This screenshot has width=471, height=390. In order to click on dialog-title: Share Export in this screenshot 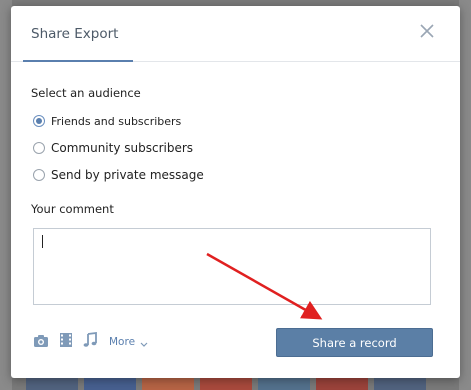, I will do `click(75, 34)`.